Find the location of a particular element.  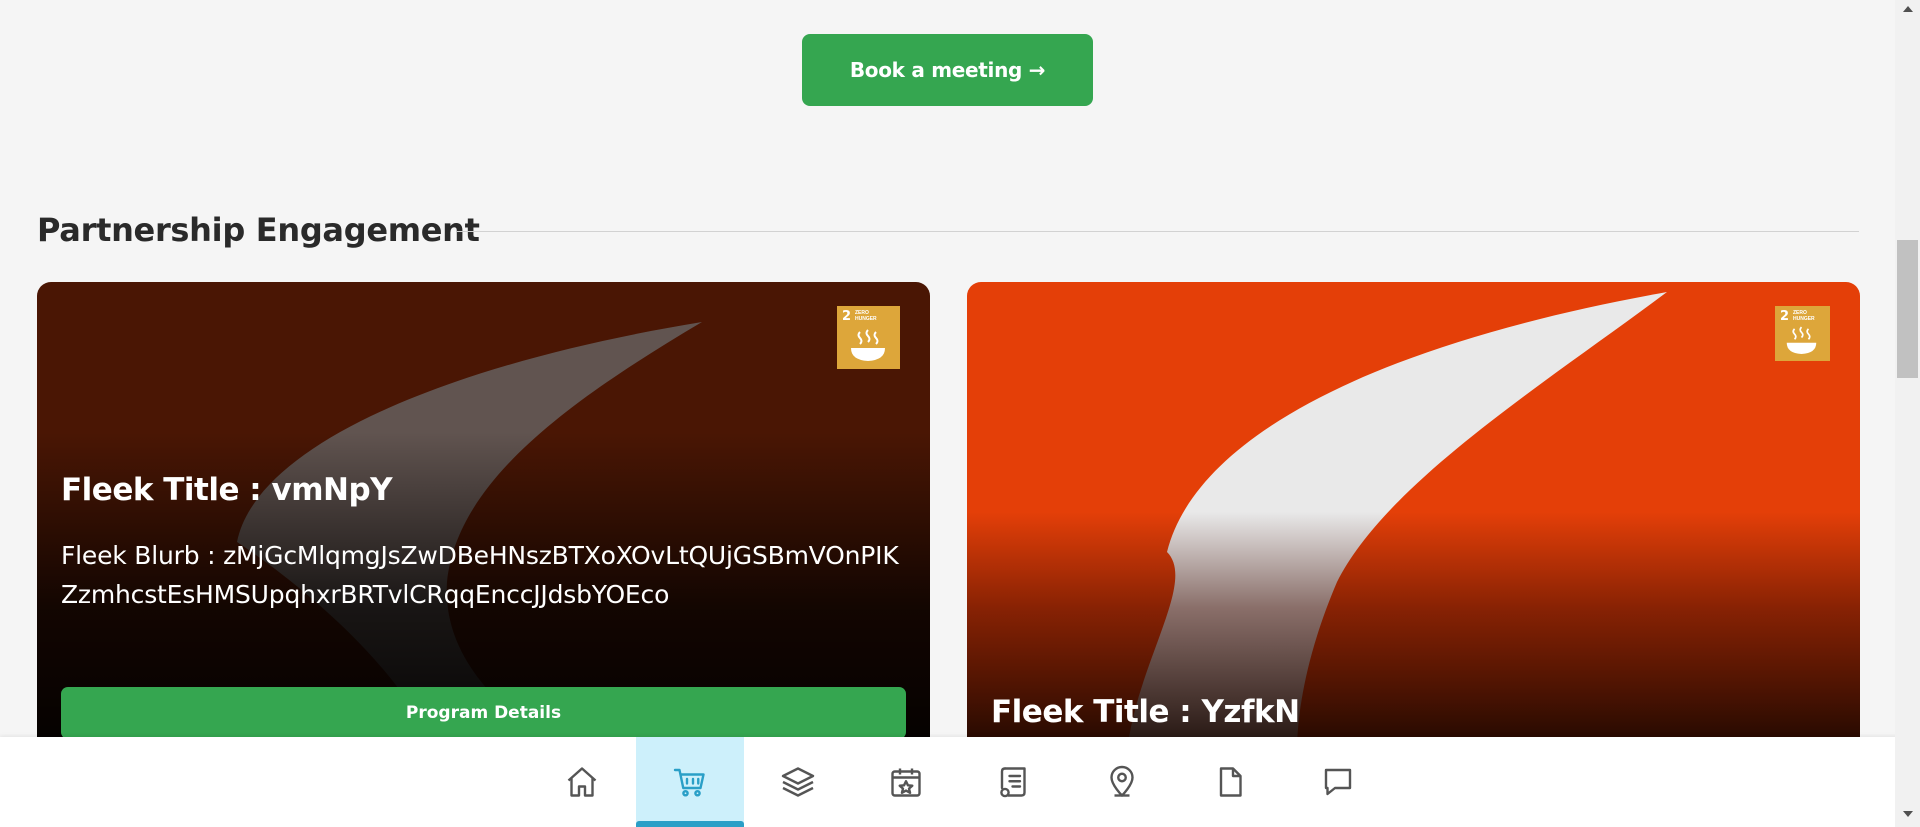

nav-reports is located at coordinates (1014, 782).